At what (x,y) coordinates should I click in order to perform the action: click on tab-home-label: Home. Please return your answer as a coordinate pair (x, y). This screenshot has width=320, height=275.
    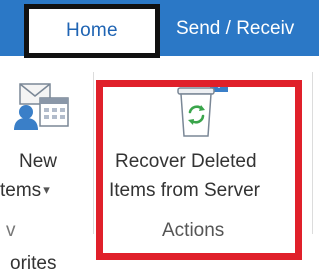
    Looking at the image, I should click on (92, 30).